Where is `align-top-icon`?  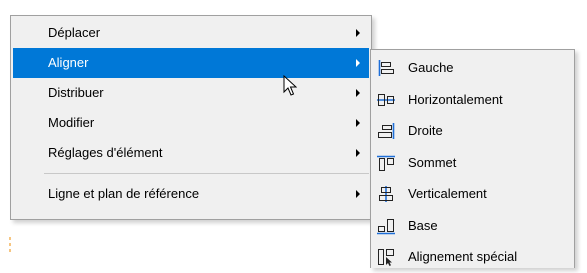 align-top-icon is located at coordinates (386, 163).